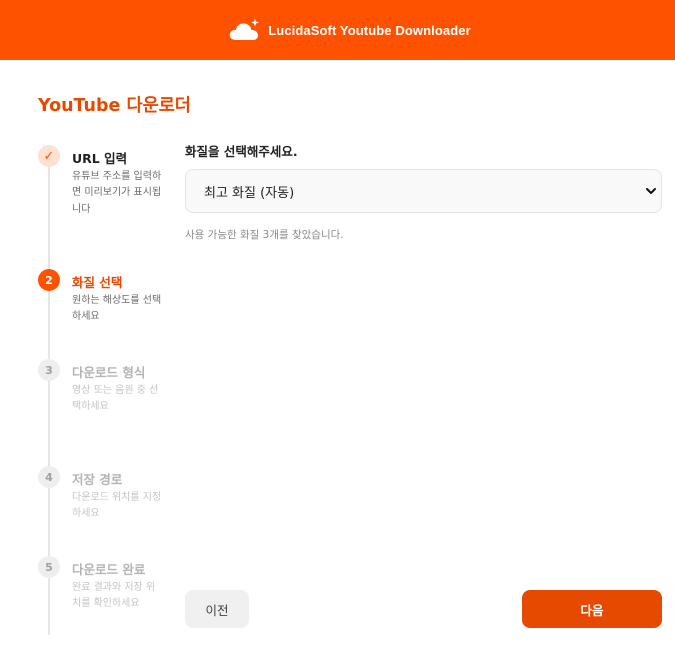 The height and width of the screenshot is (660, 675). I want to click on step-title: 화질 선택, so click(97, 282).